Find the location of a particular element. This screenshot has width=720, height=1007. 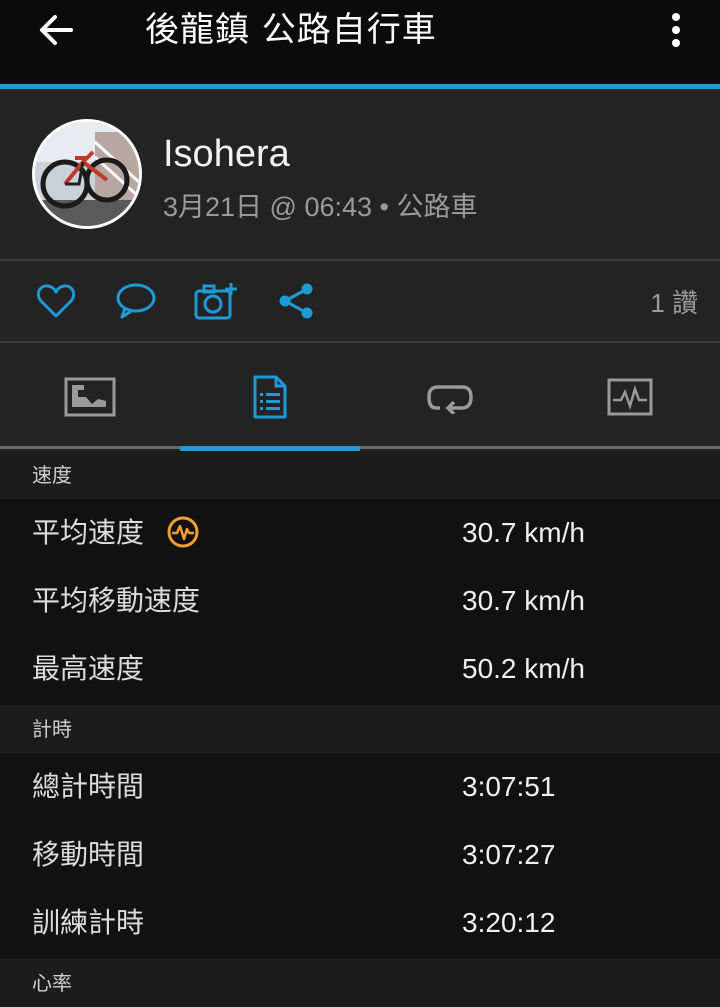

stat-row: 平均速度 30.7 km/h is located at coordinates (360, 533).